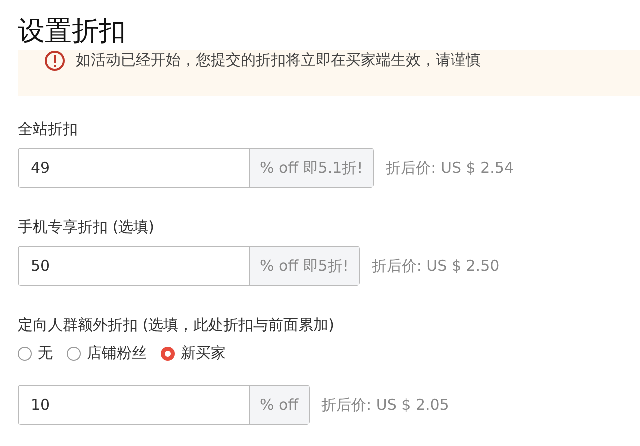 The image size is (640, 446). What do you see at coordinates (450, 168) in the screenshot?
I see `price-text: 折后价: US $ 2.54` at bounding box center [450, 168].